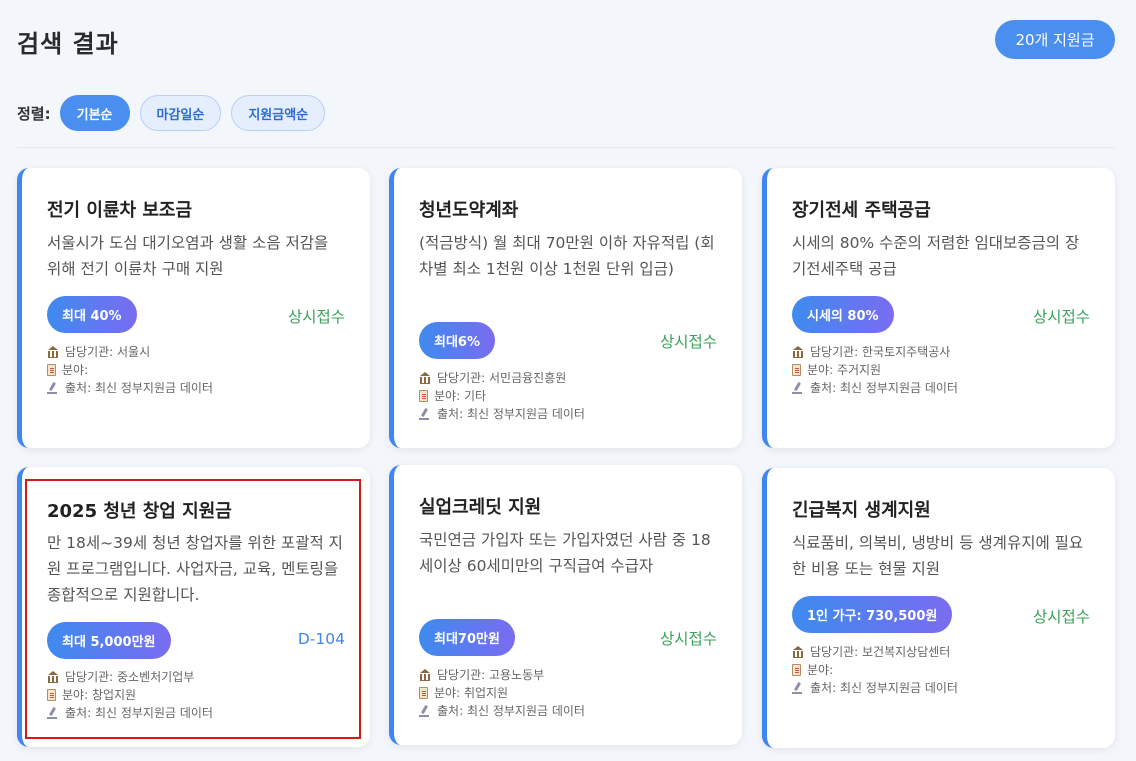 The image size is (1136, 761). I want to click on card-meta: 담당기관: 한국토지주택공사 분야: 주거지원 출처: 최신 정부지원금 데이터, so click(875, 370).